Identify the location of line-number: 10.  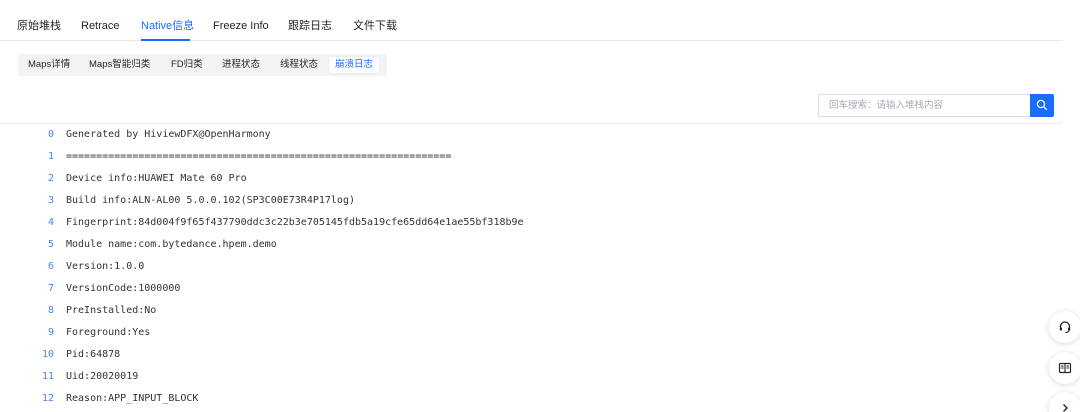
(47, 354).